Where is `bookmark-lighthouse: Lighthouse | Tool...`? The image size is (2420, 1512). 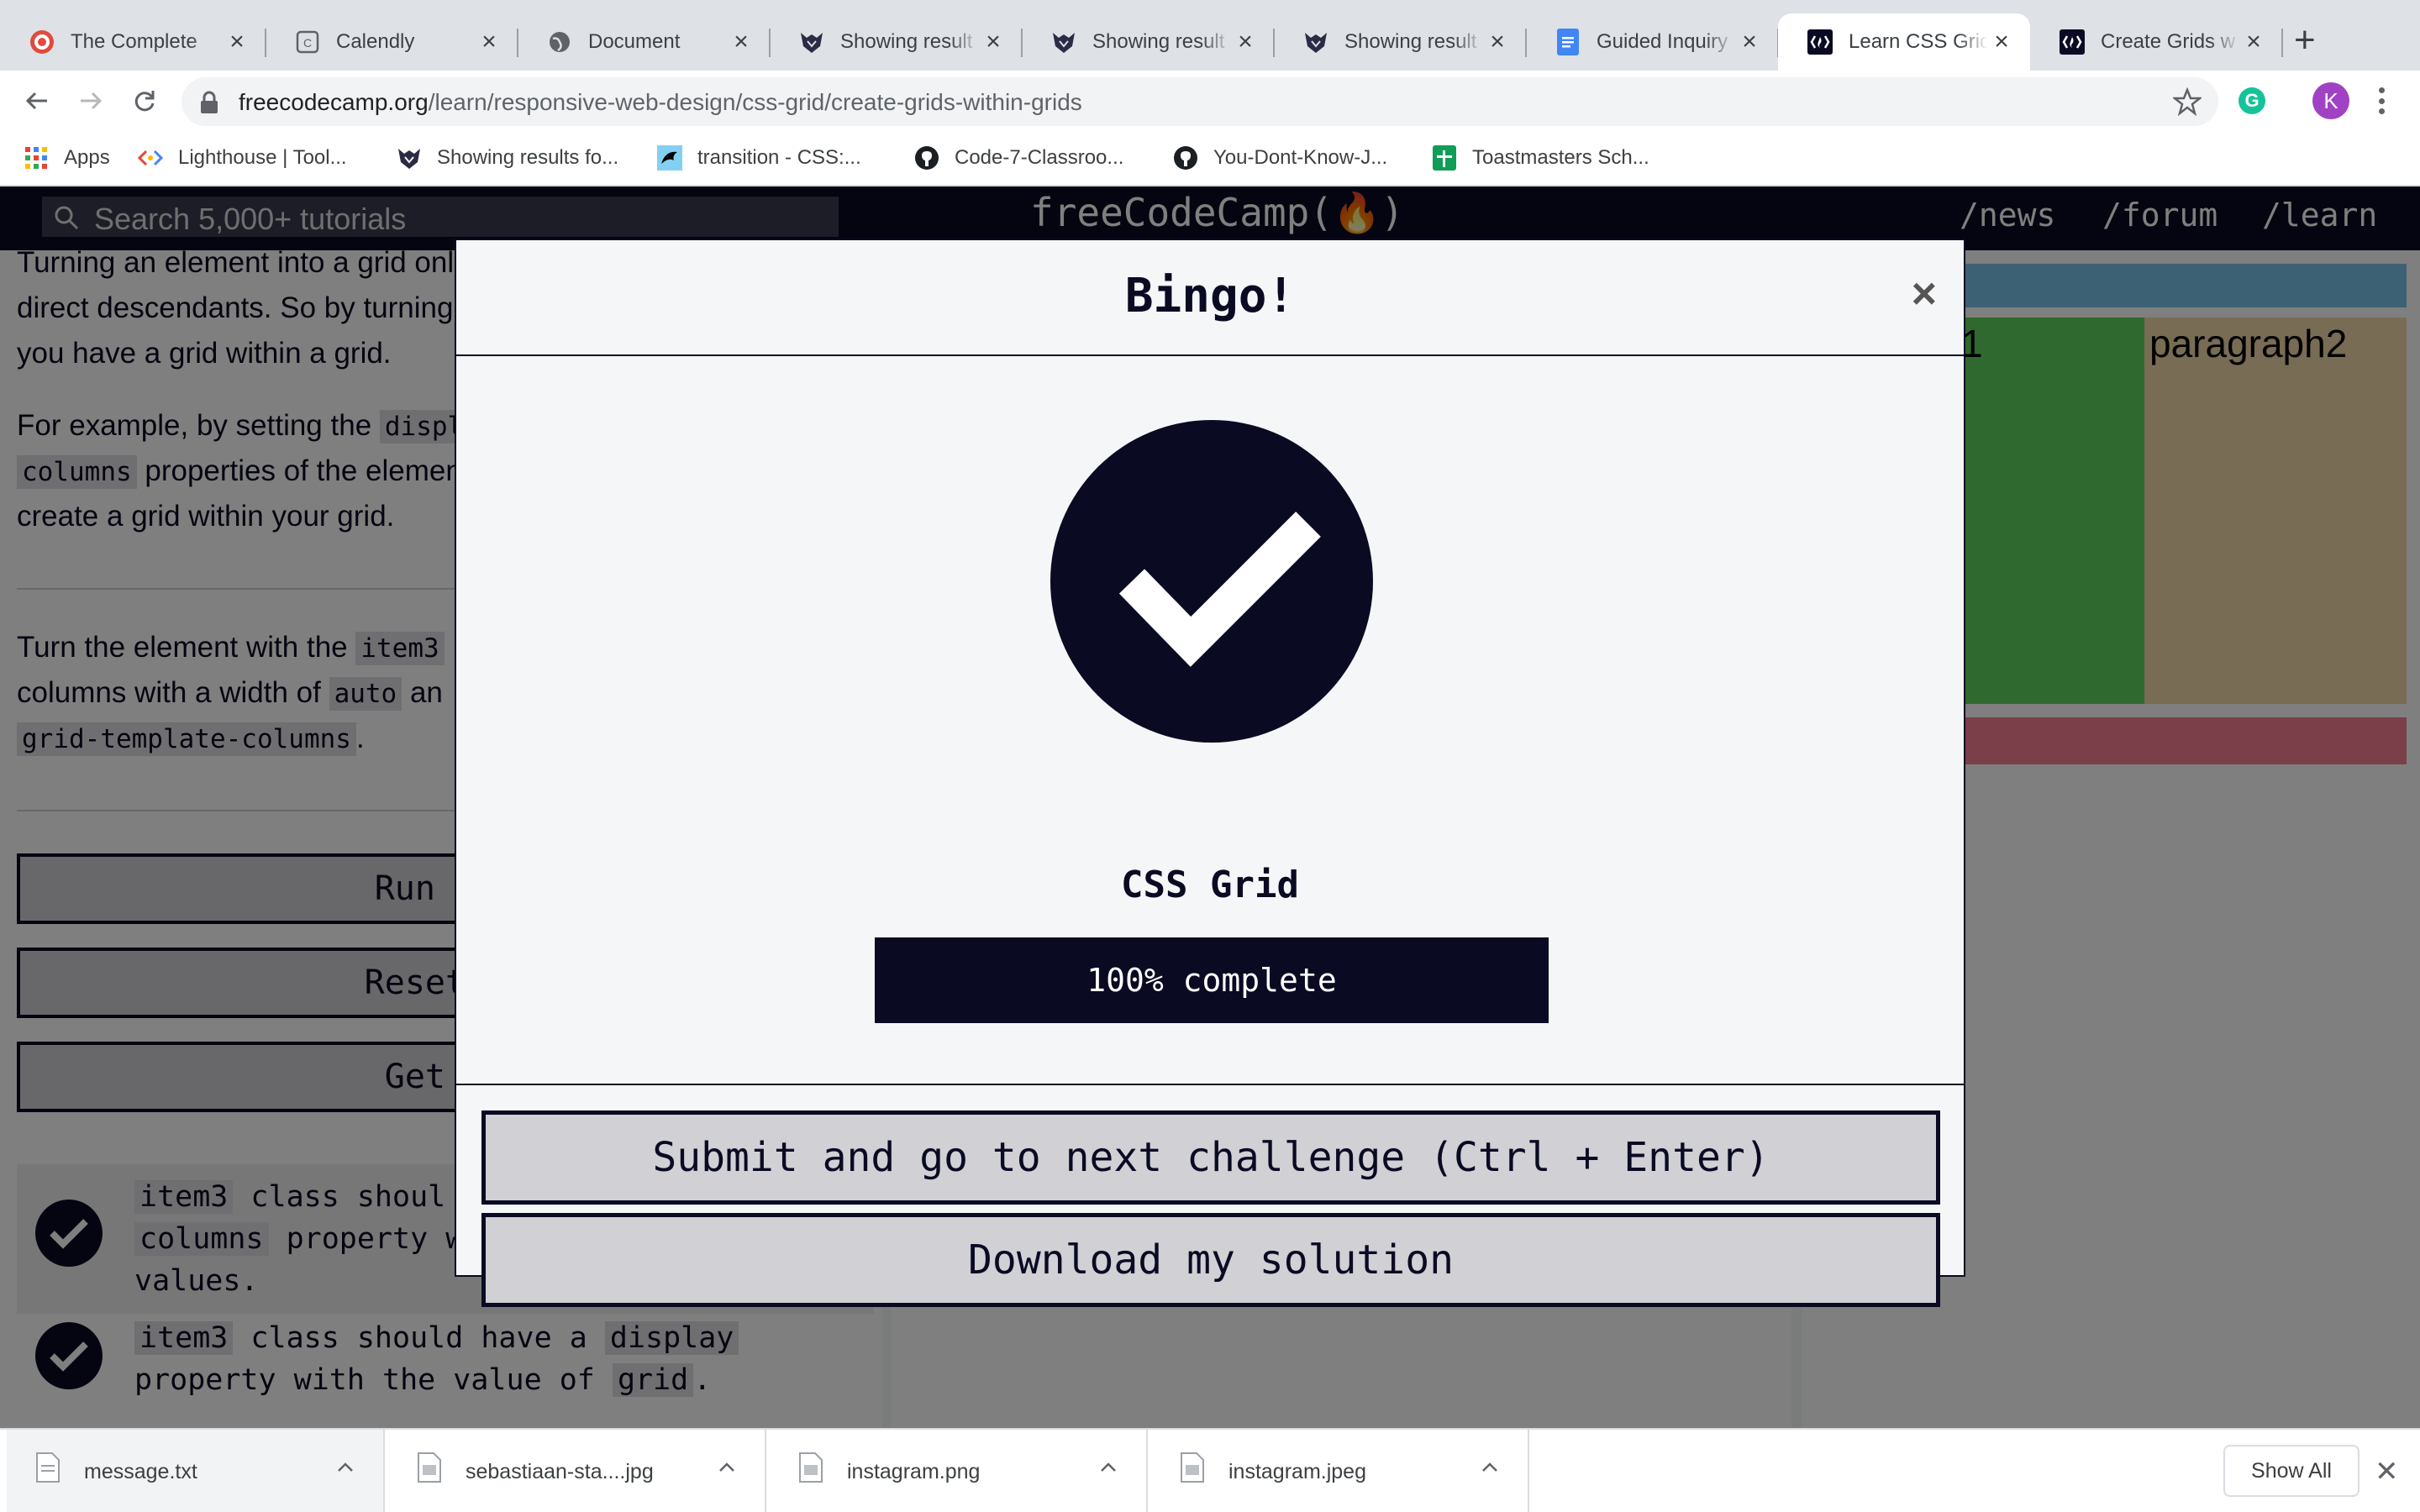 bookmark-lighthouse: Lighthouse | Tool... is located at coordinates (242, 158).